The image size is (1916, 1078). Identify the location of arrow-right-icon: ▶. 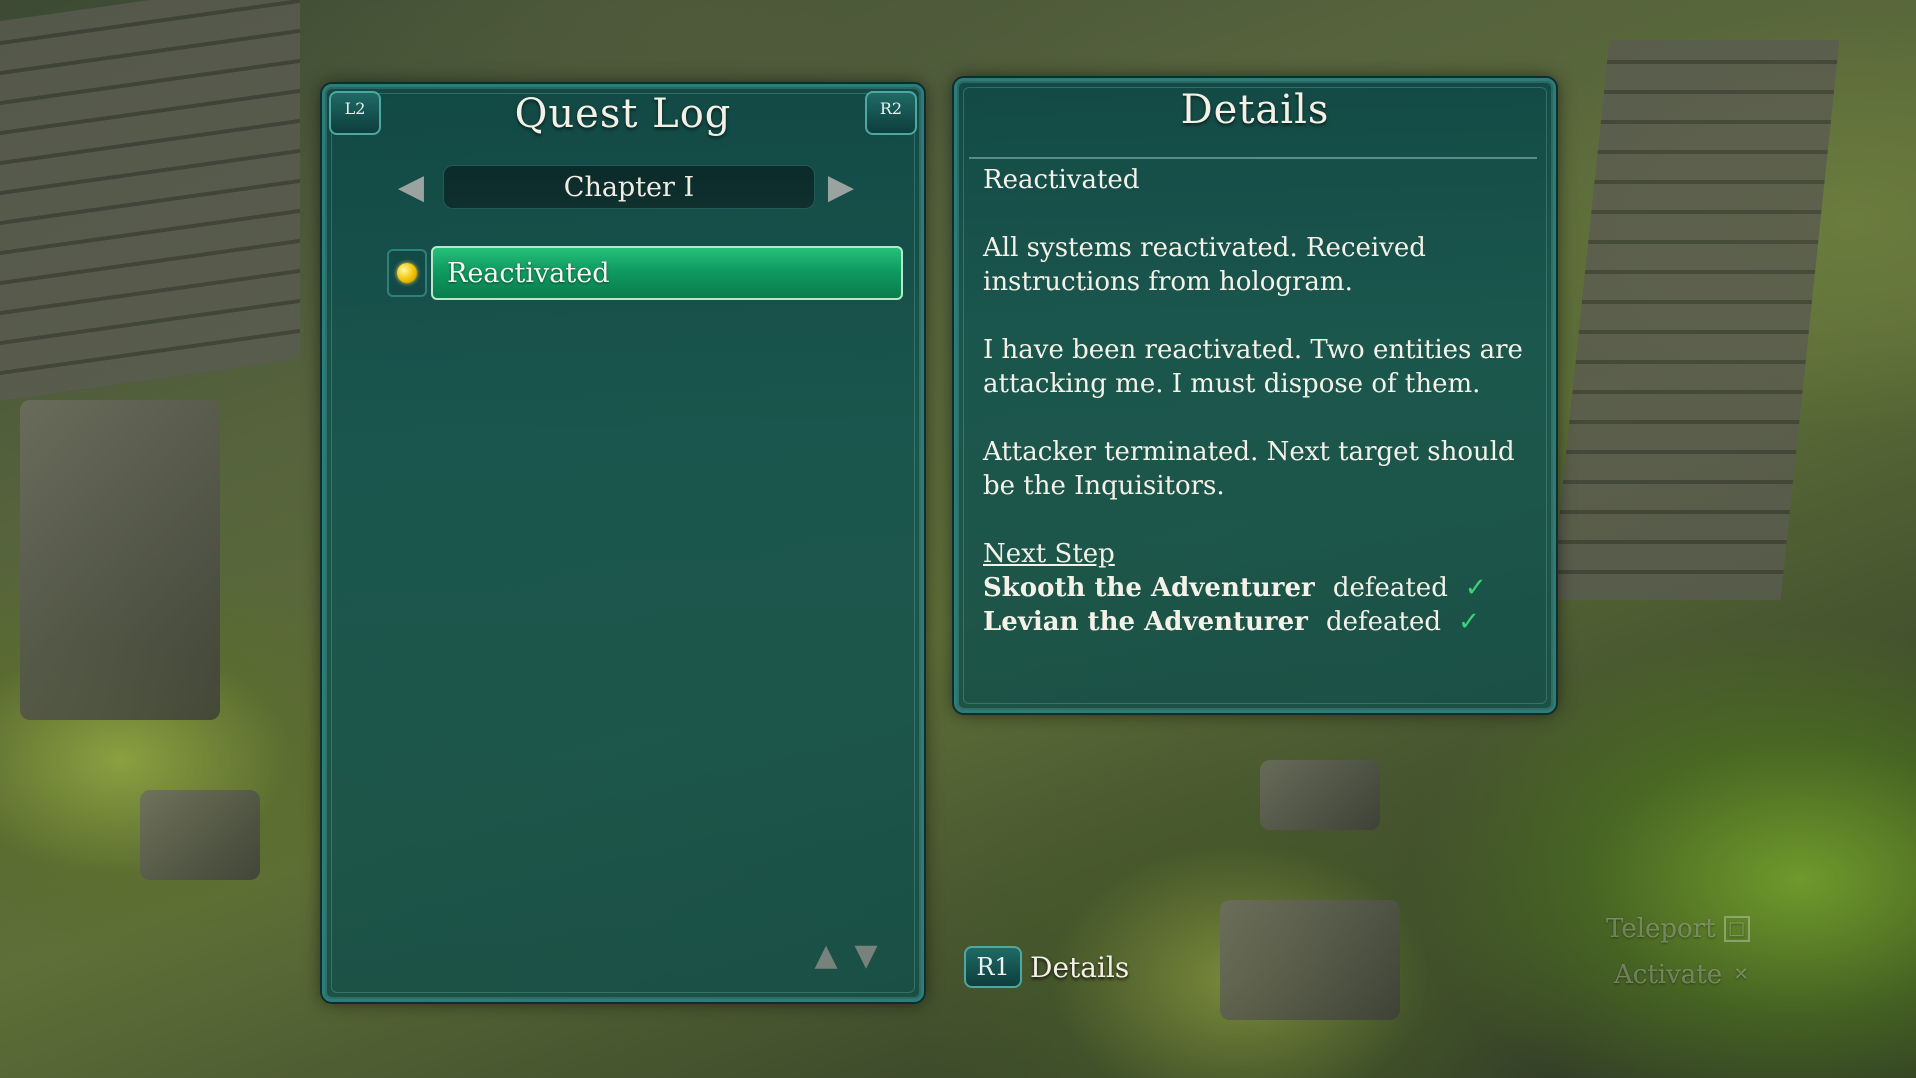
(841, 187).